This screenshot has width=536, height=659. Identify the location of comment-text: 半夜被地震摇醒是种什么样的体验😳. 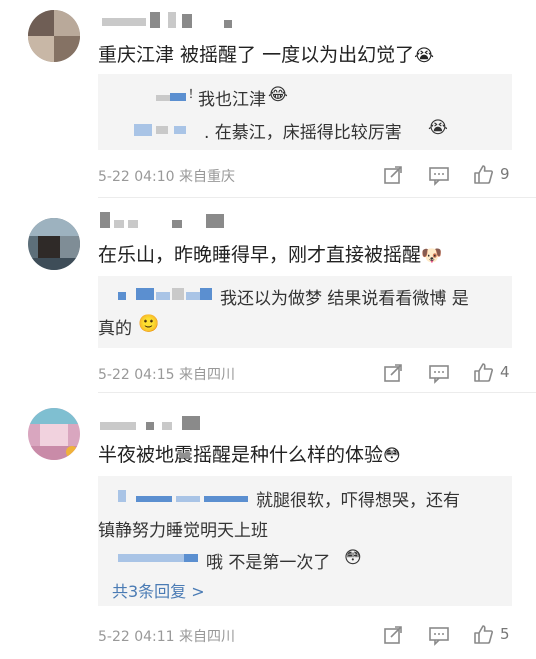
(249, 453).